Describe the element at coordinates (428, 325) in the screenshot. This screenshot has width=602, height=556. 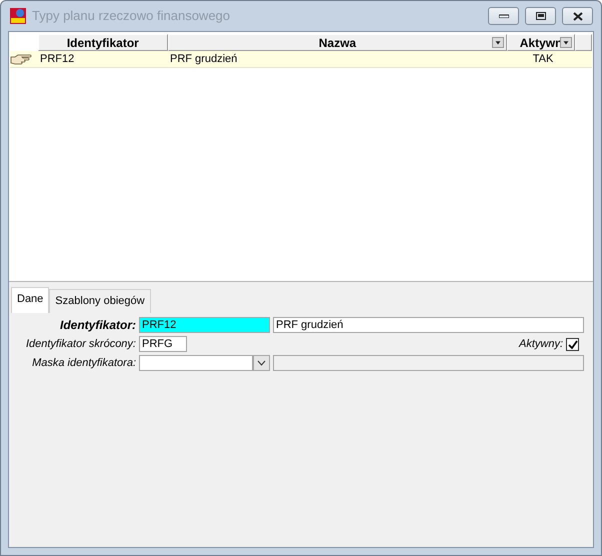
I see `input-field: PRF grudzień` at that location.